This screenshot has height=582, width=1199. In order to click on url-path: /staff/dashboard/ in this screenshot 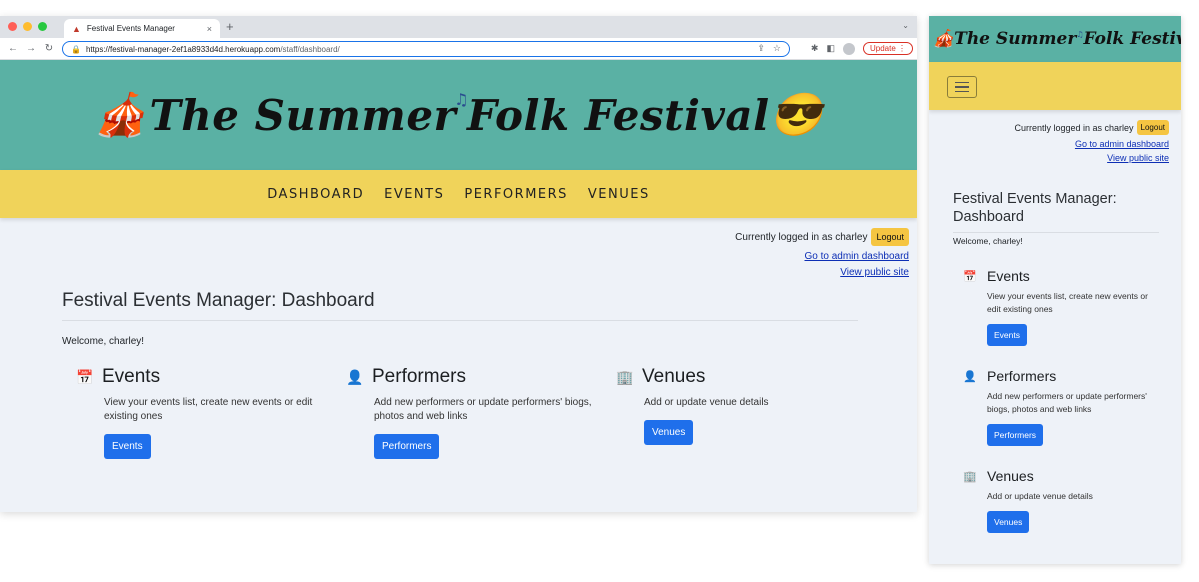, I will do `click(310, 49)`.